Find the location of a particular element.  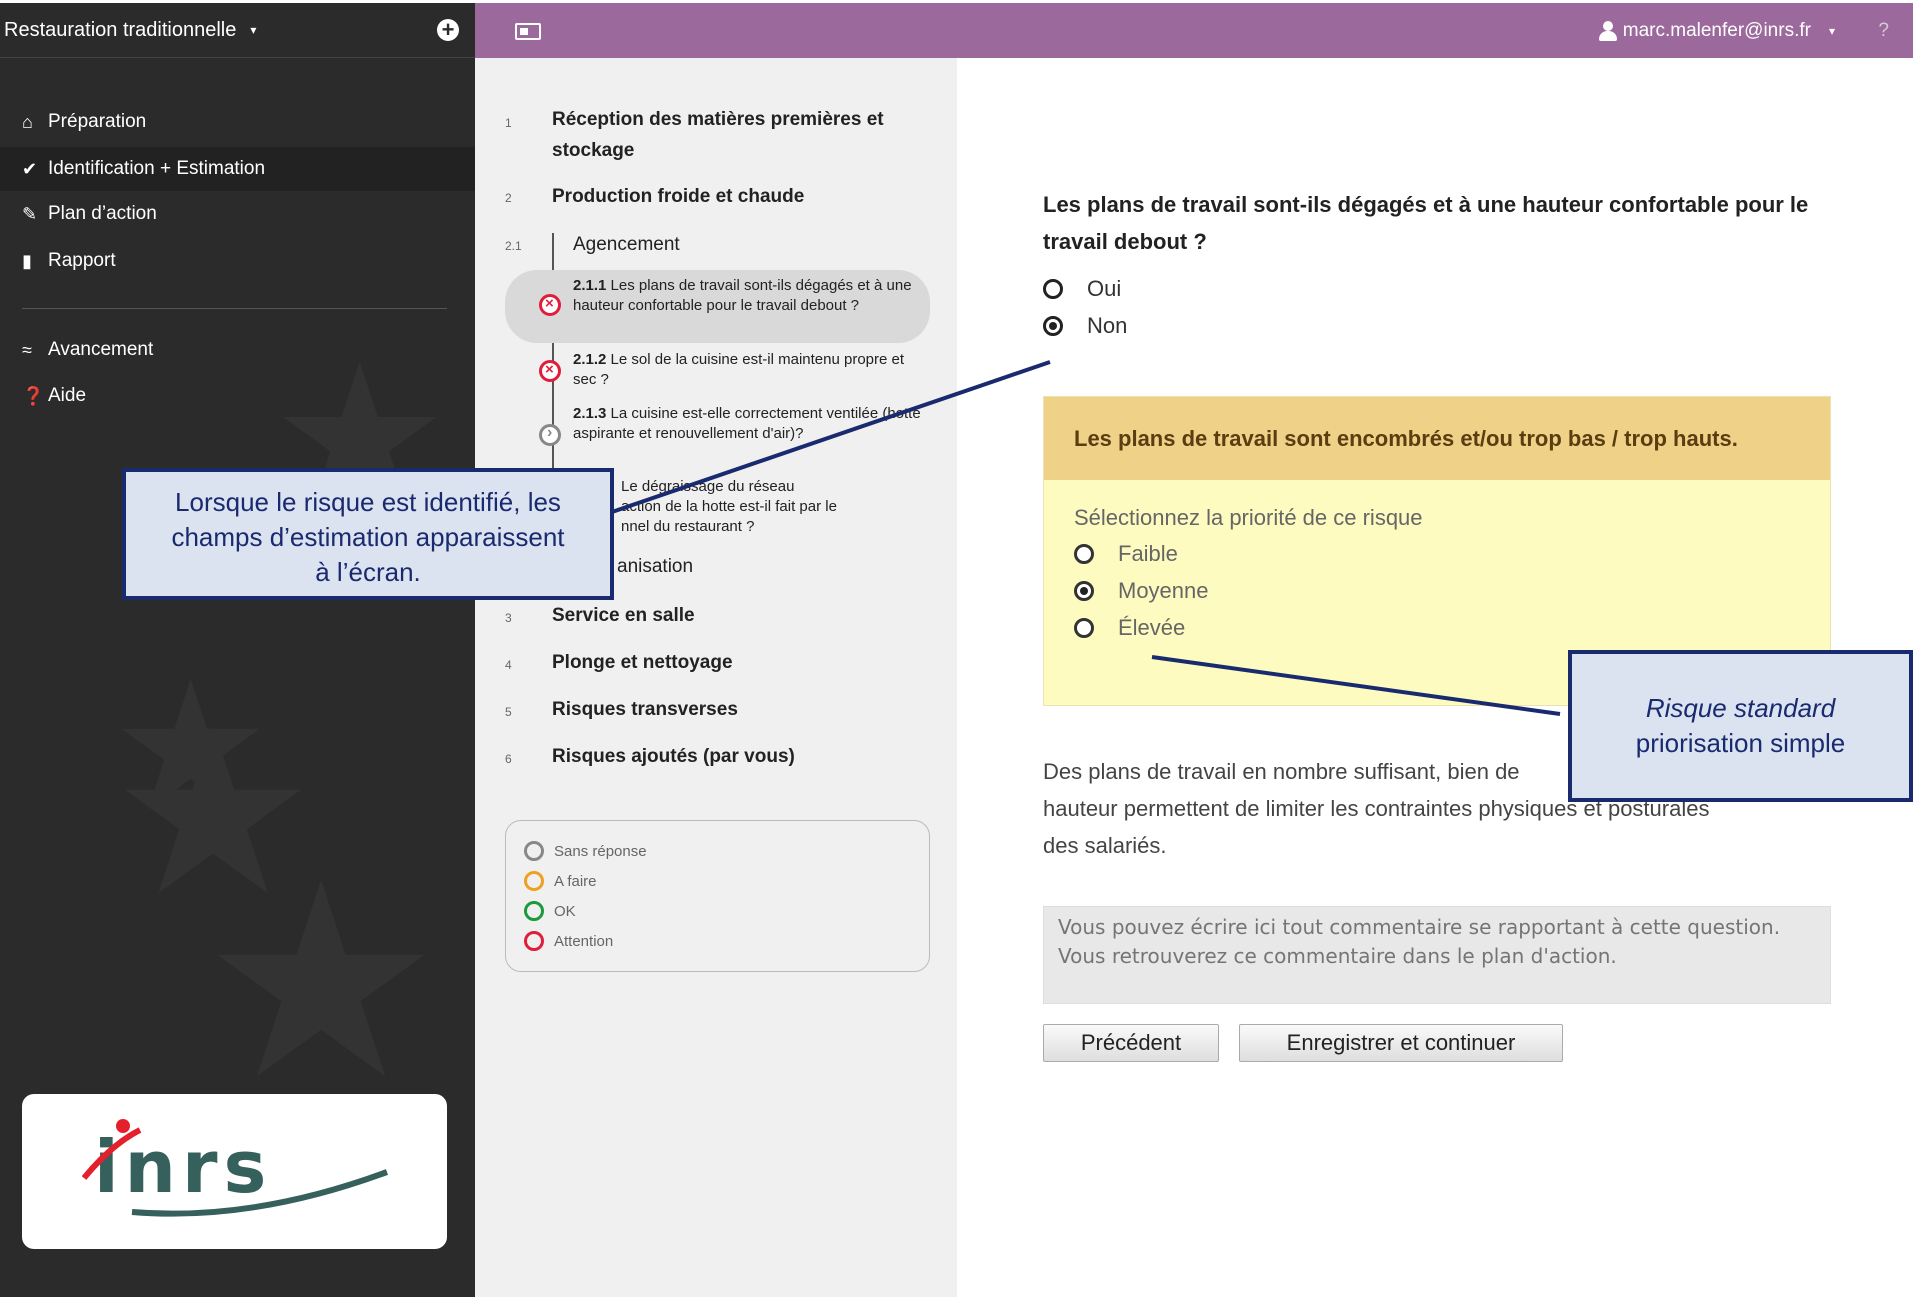

topbar-left: Restauration traditionnelle ▾ + is located at coordinates (237, 30).